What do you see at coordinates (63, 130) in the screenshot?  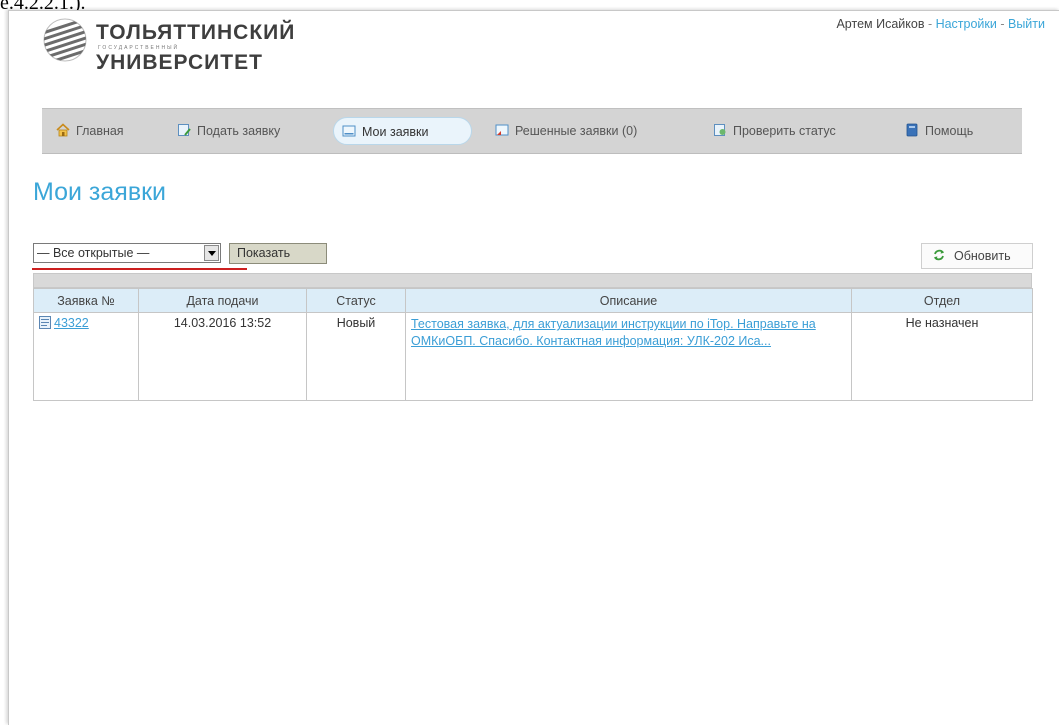 I see `home-icon` at bounding box center [63, 130].